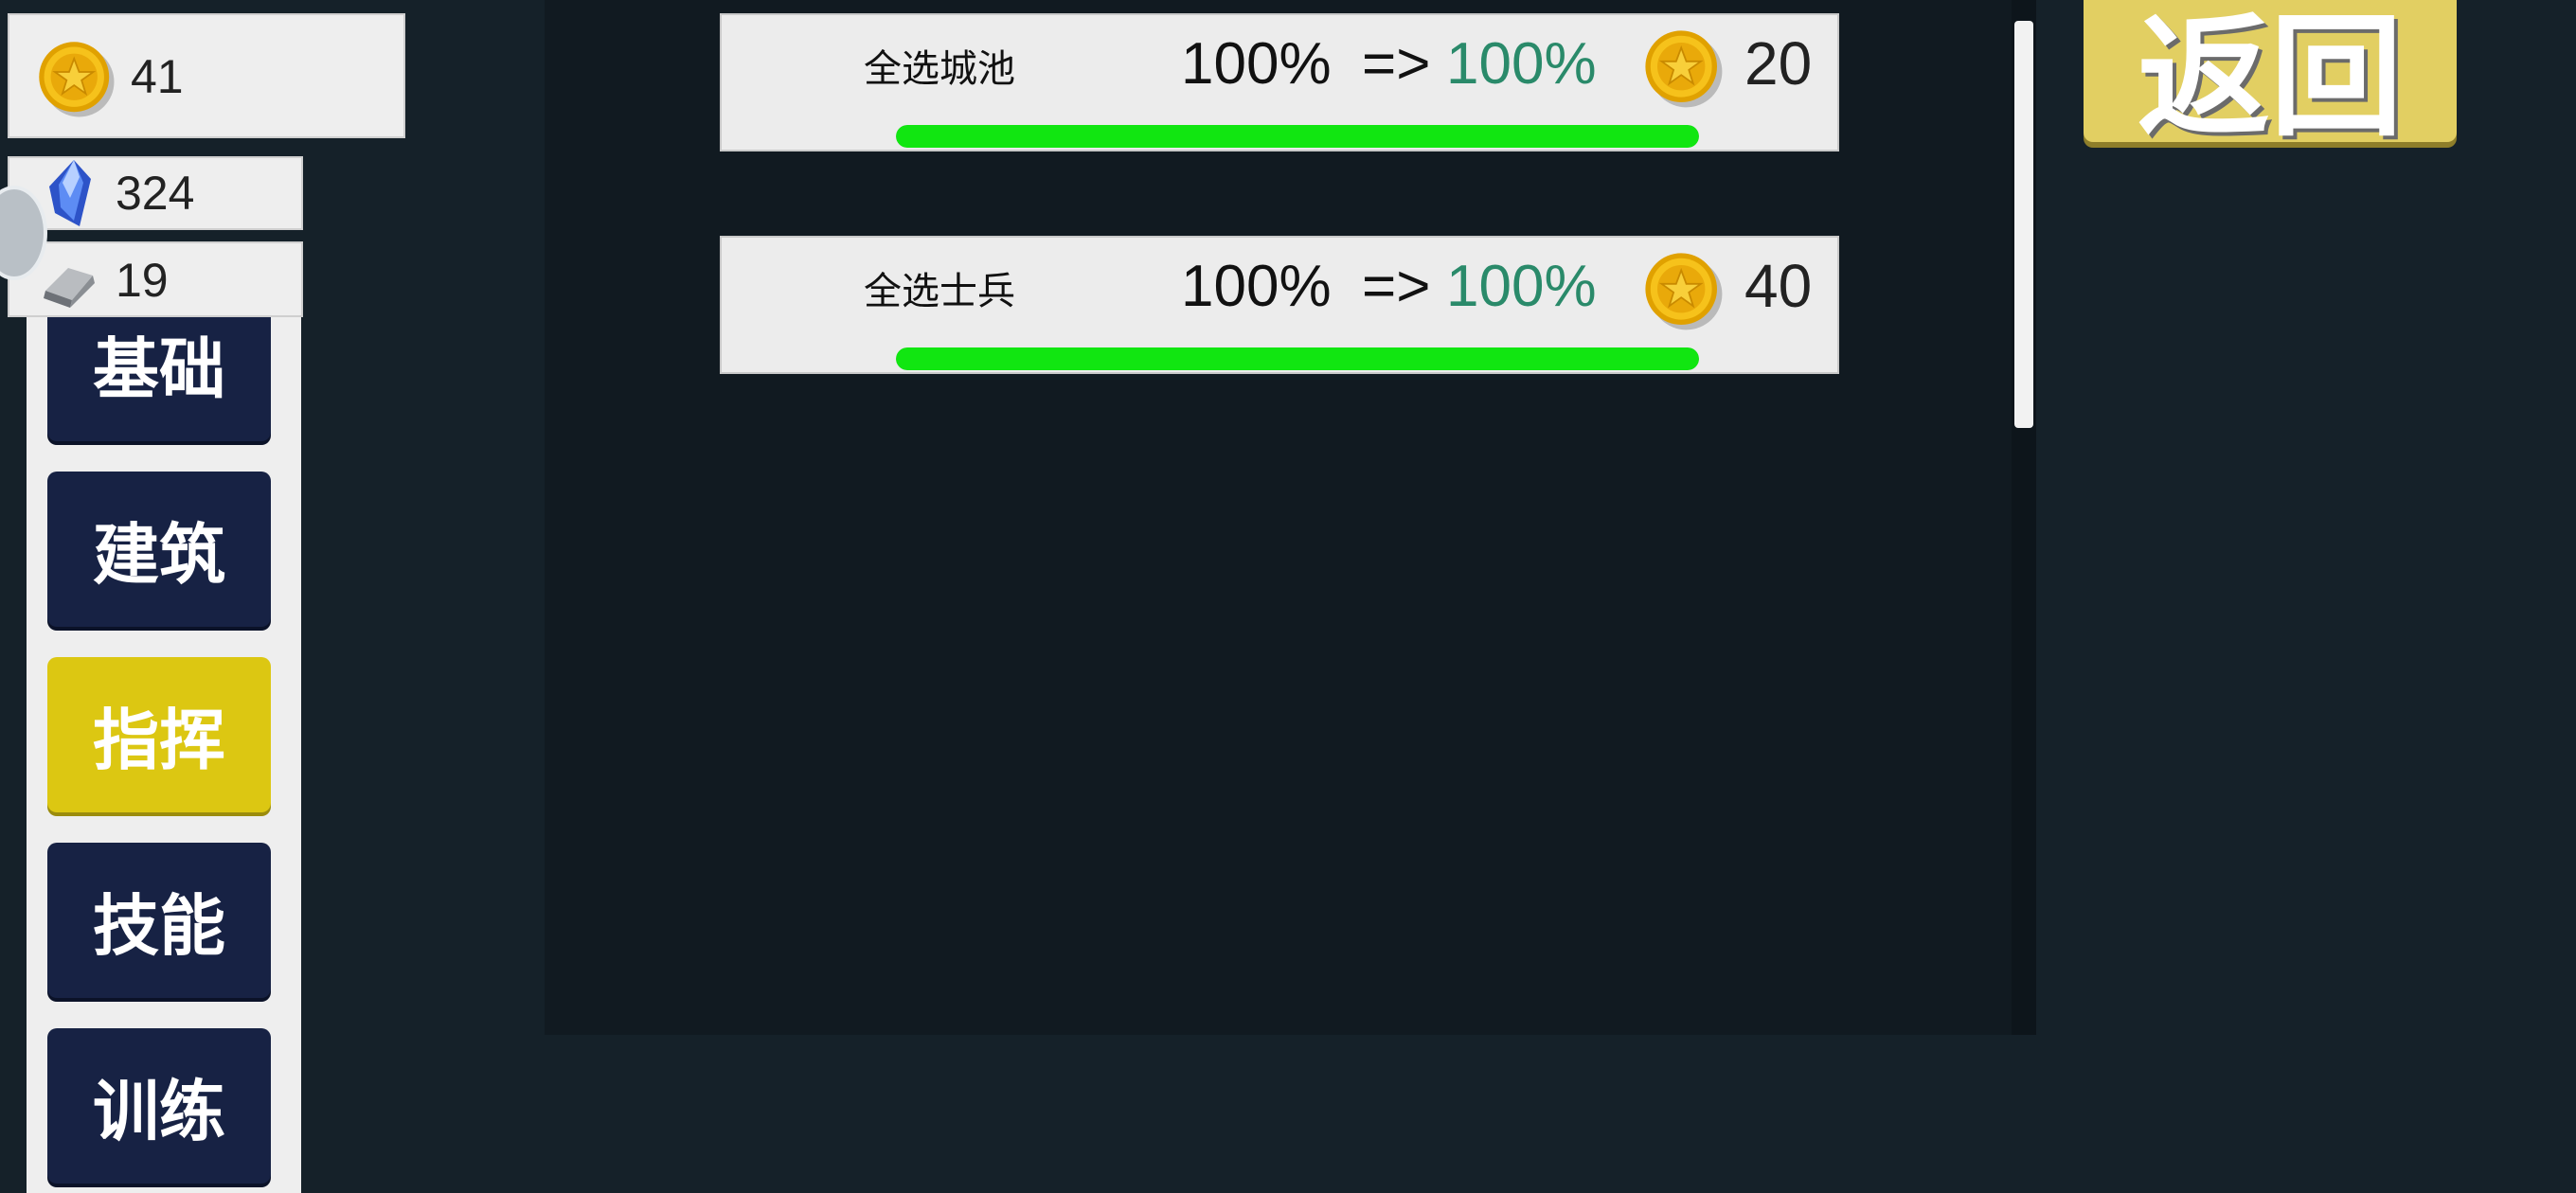  Describe the element at coordinates (159, 549) in the screenshot. I see `nav-building: 建筑` at that location.